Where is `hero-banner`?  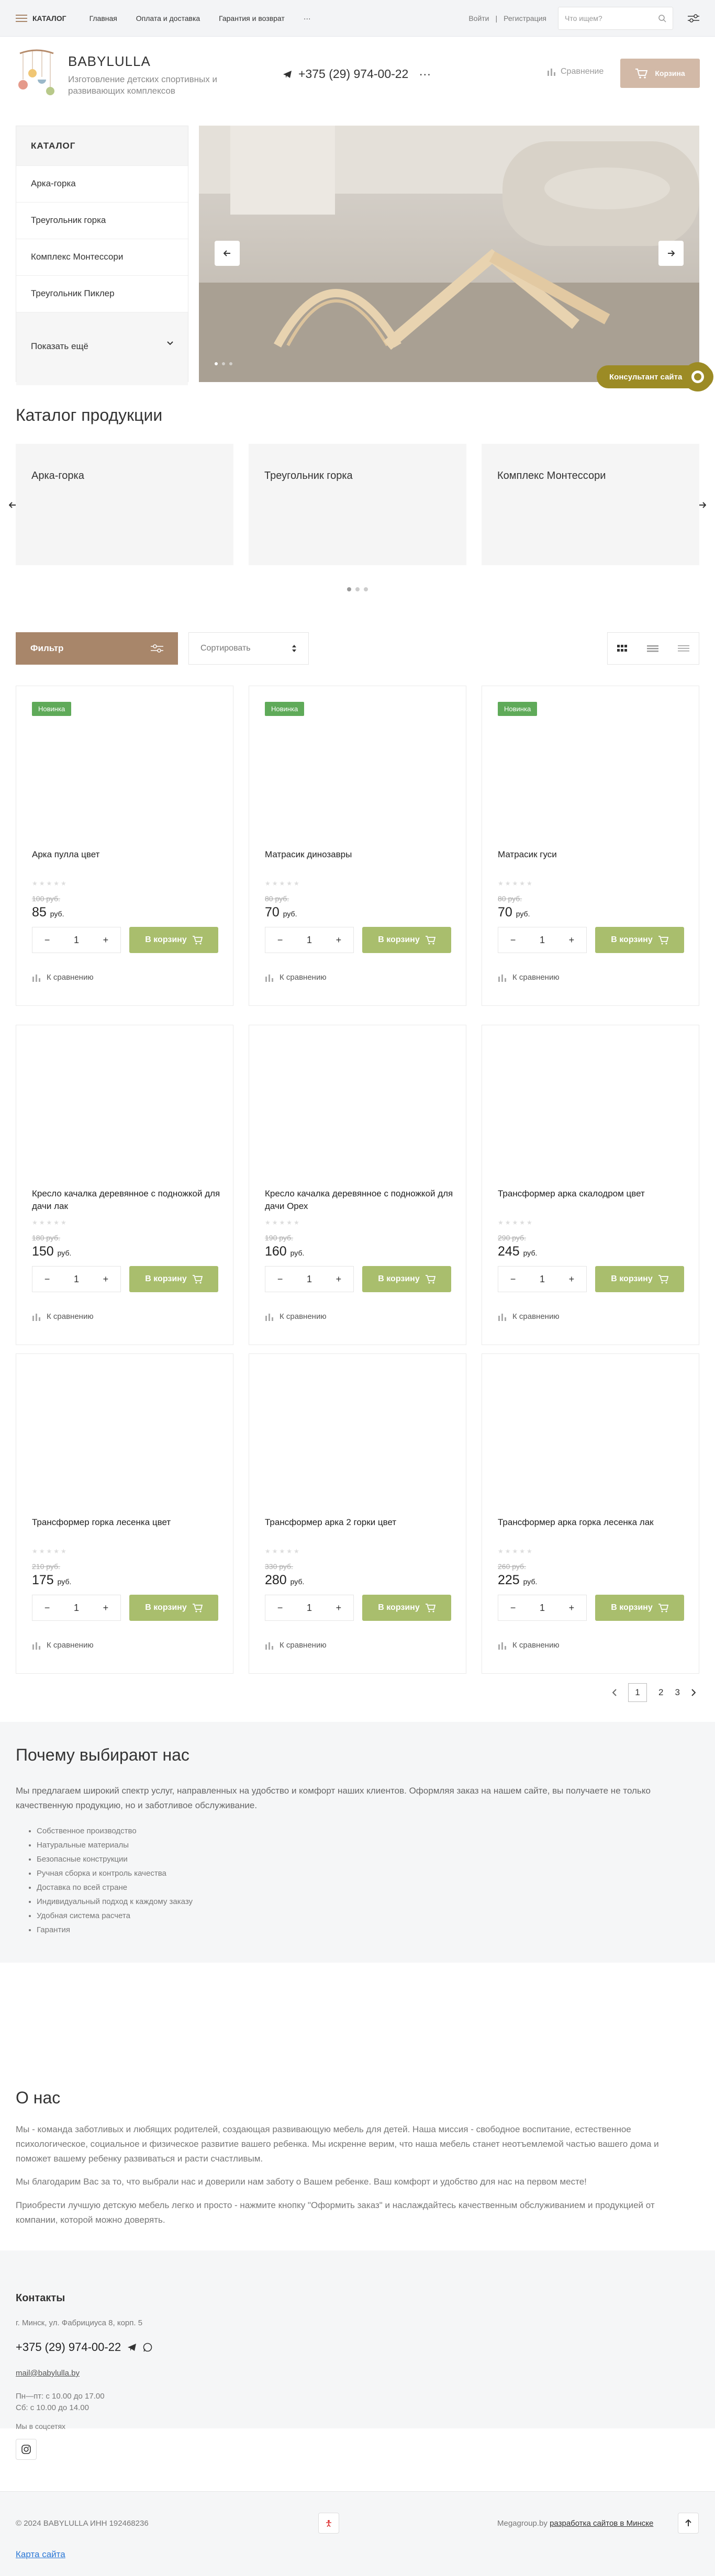
hero-banner is located at coordinates (449, 254).